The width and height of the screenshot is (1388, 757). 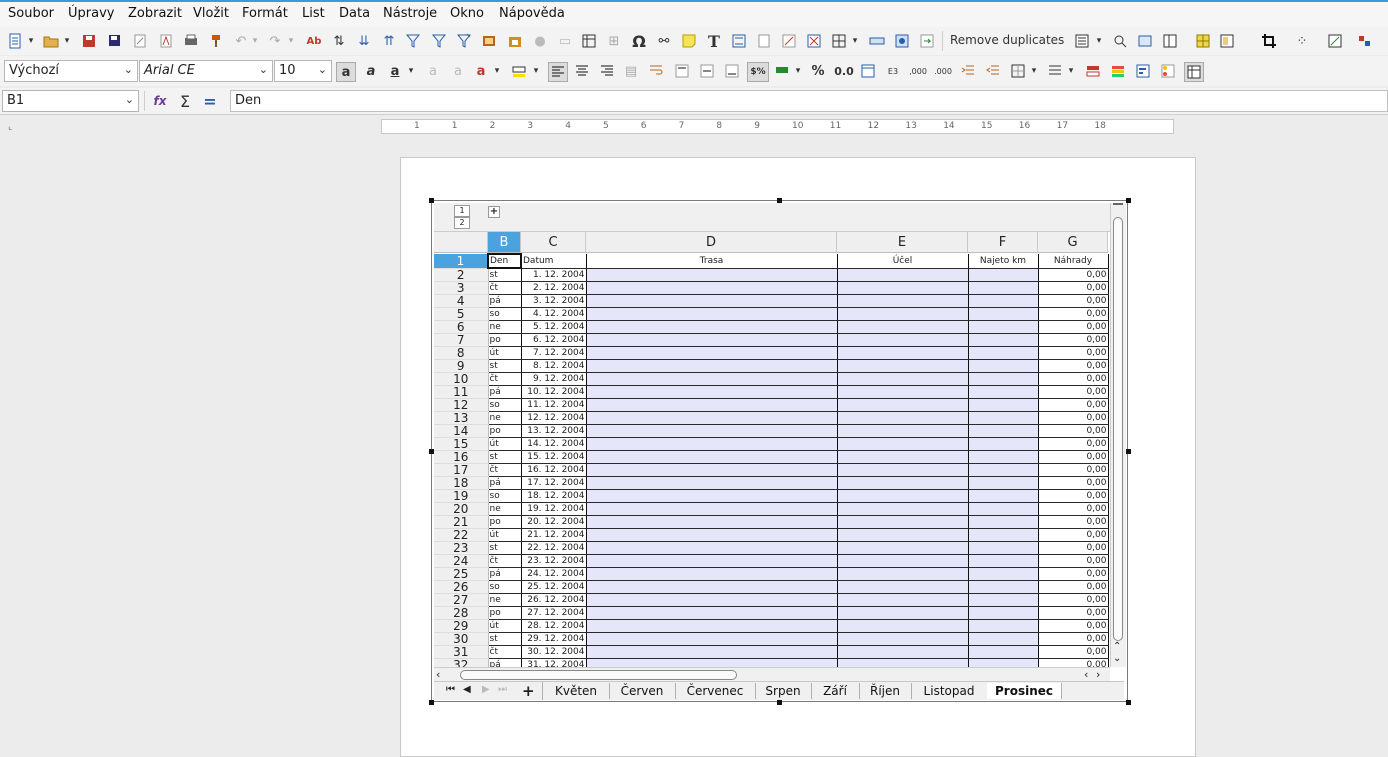 I want to click on vertical-scroll-thumb, so click(x=1118, y=429).